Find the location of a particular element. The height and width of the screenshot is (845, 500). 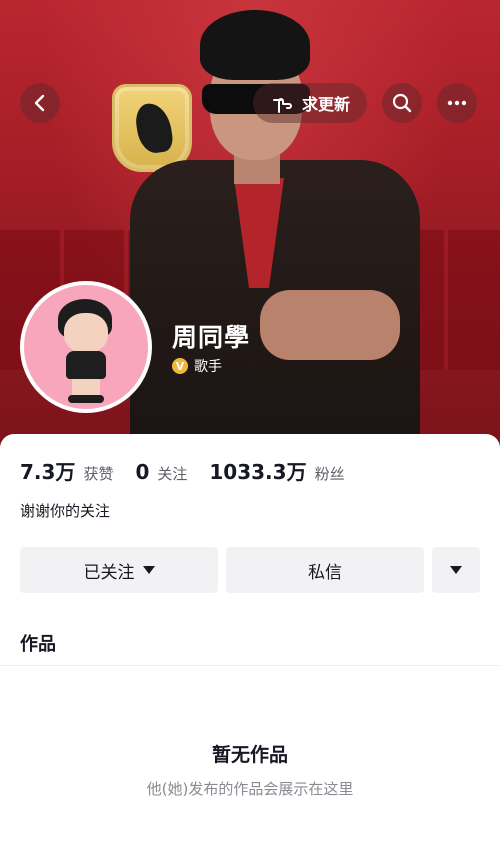

message-label: 私信 is located at coordinates (325, 572).